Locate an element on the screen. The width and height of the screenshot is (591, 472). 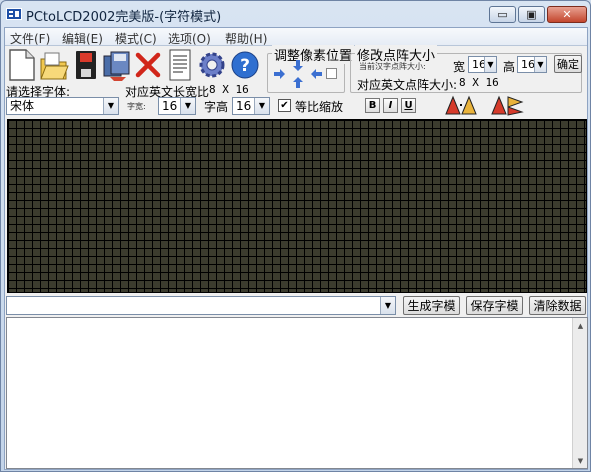
text-input: ▼ is located at coordinates (201, 305).